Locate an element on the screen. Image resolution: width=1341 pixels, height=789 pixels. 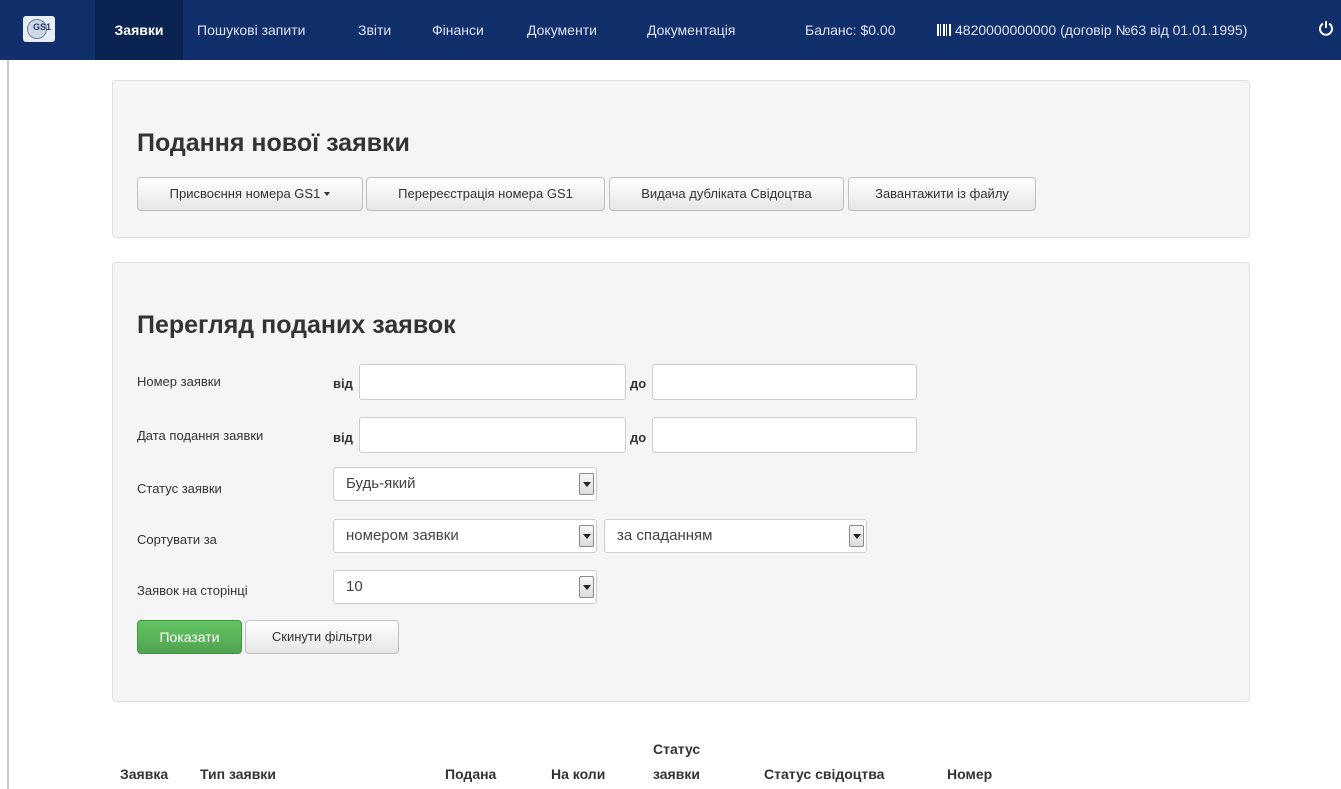
column-header-submitted: Подана is located at coordinates (470, 774).